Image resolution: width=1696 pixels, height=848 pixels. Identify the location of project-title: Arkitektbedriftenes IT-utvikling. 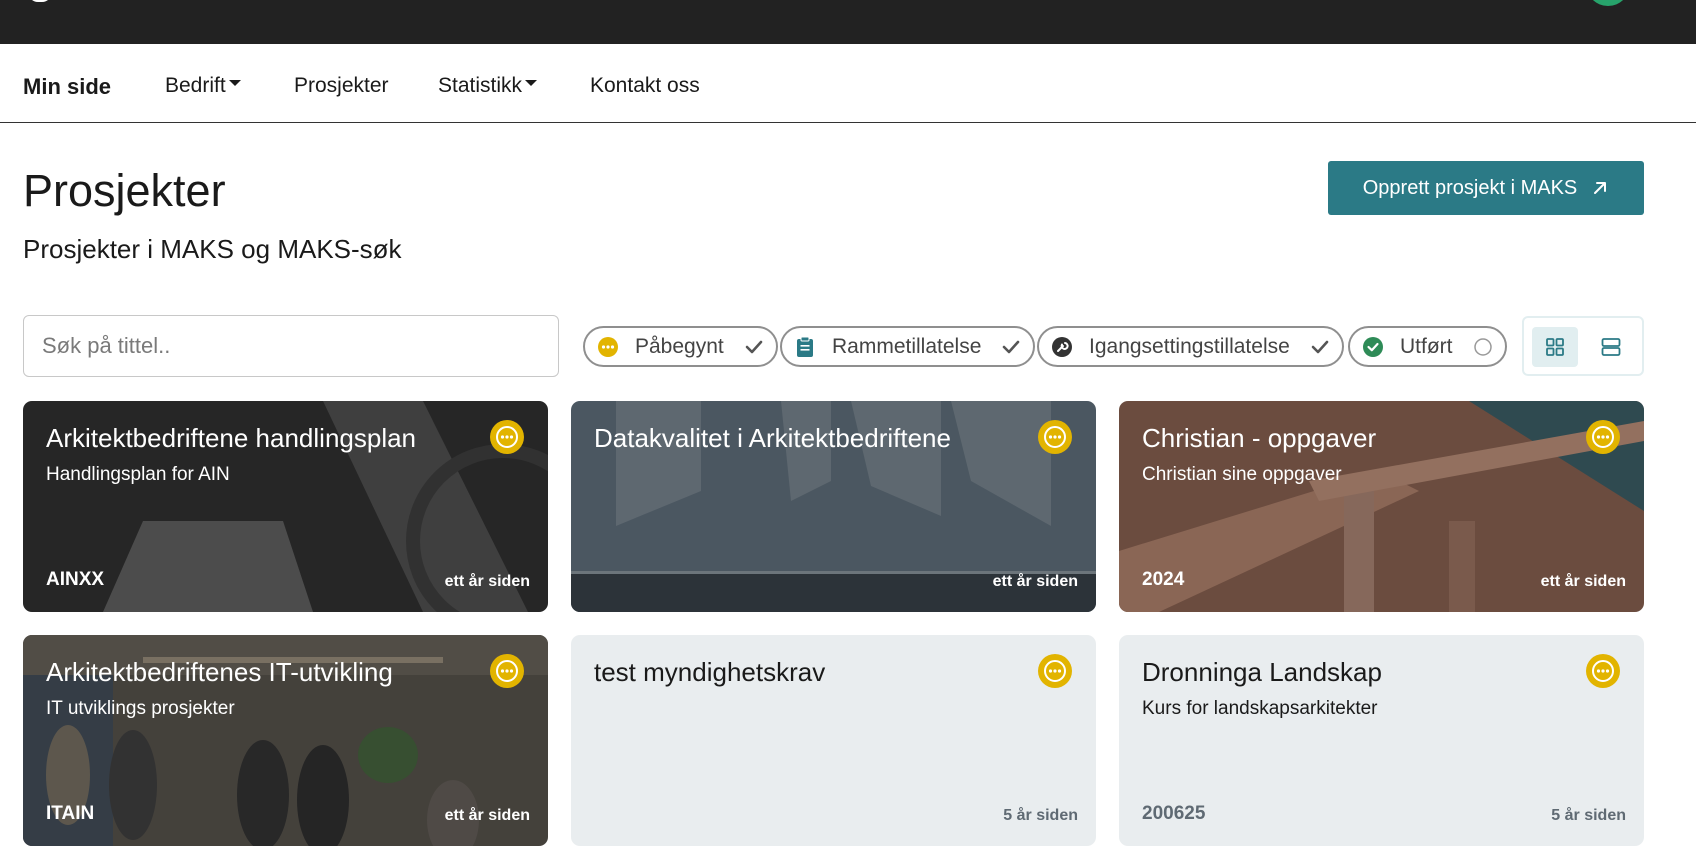
(219, 672).